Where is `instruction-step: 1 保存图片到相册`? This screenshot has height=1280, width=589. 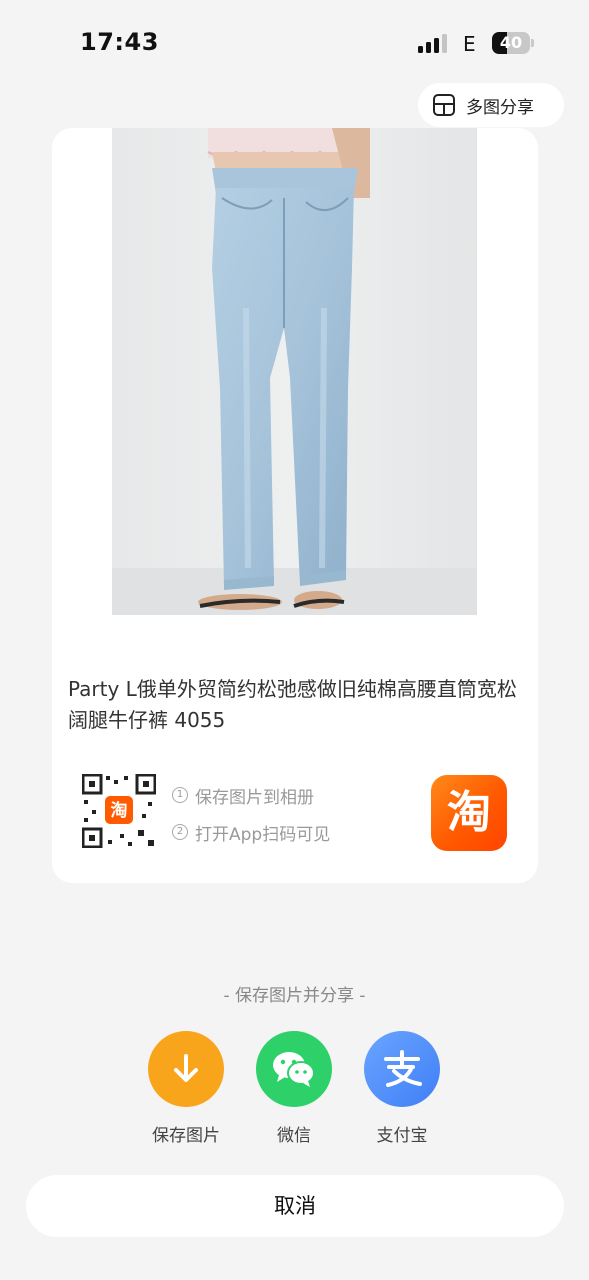 instruction-step: 1 保存图片到相册 is located at coordinates (251, 795).